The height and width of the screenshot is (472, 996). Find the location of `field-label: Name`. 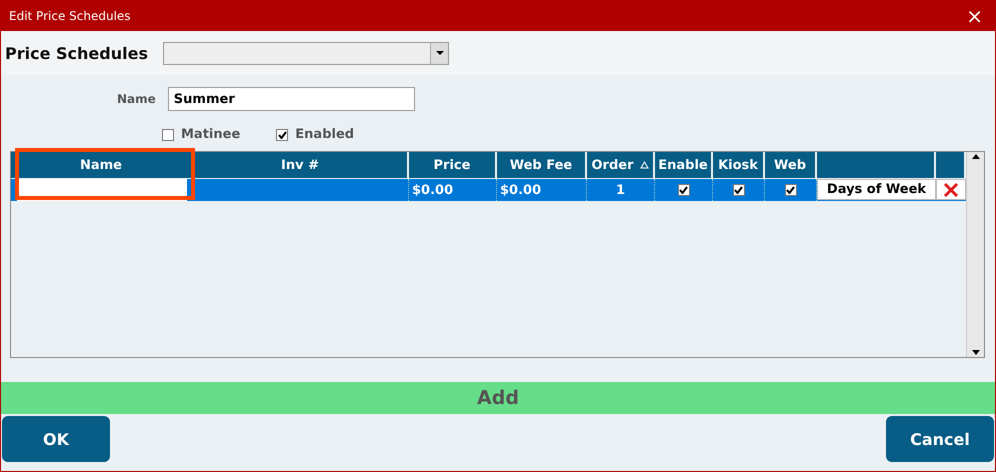

field-label: Name is located at coordinates (136, 99).